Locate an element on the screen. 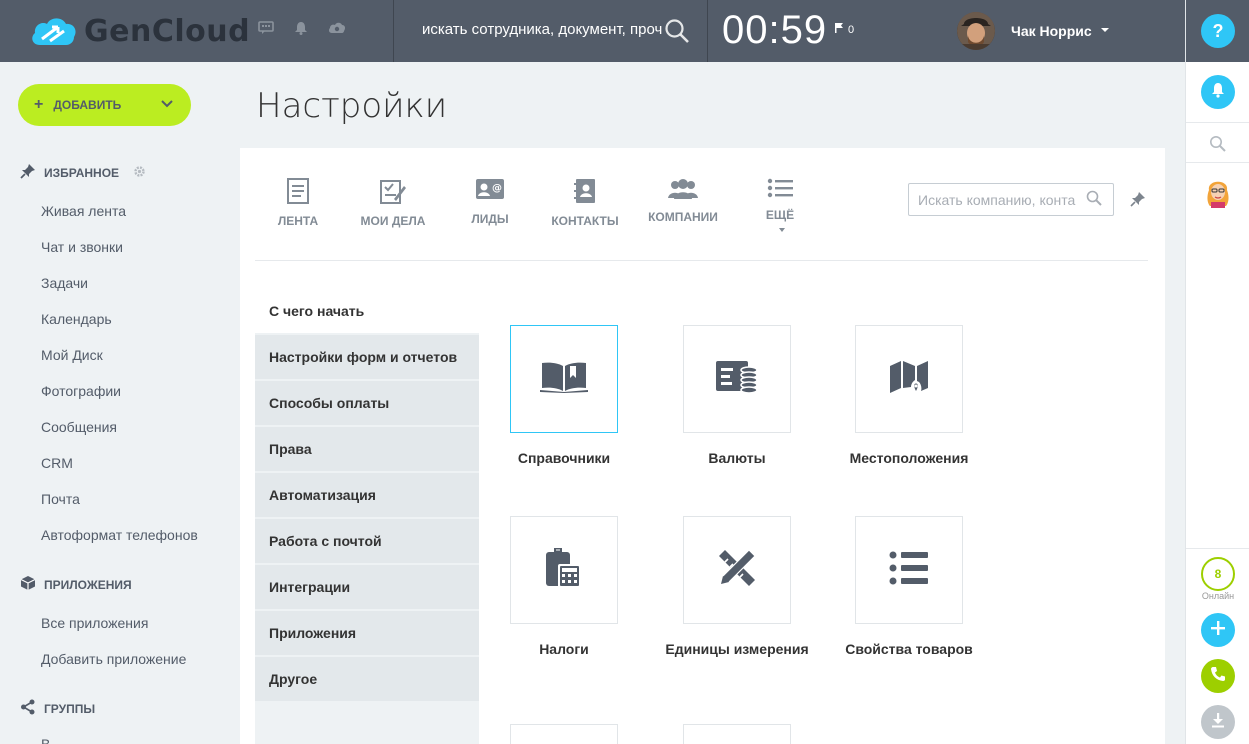 This screenshot has width=1249, height=744. download-button is located at coordinates (1218, 722).